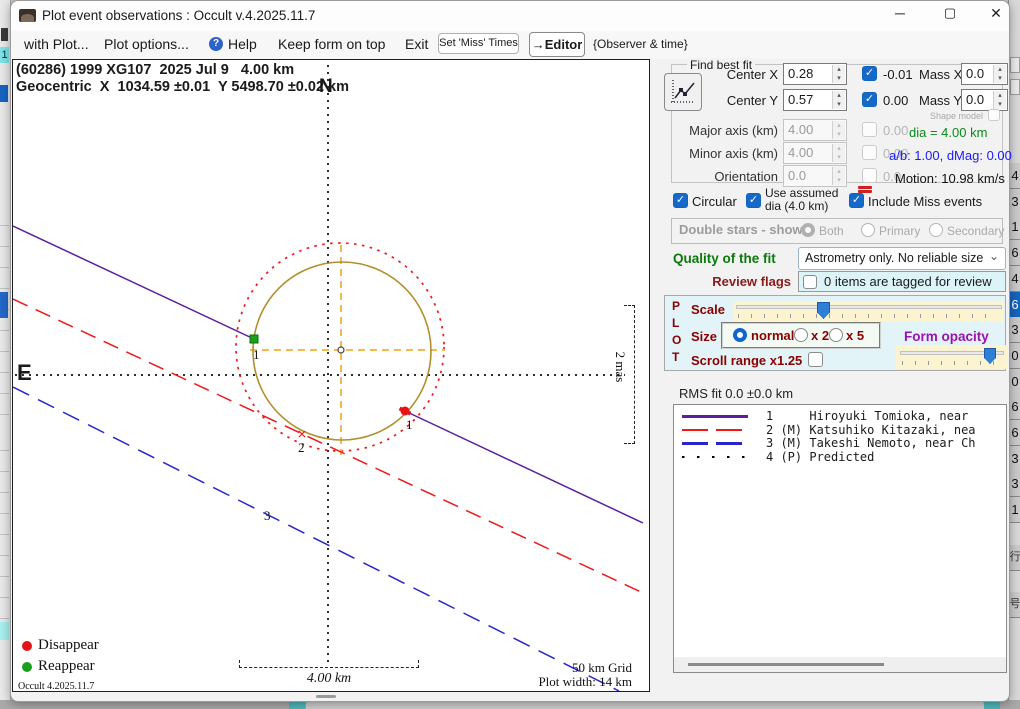 The height and width of the screenshot is (709, 1020). Describe the element at coordinates (952, 357) in the screenshot. I see `form-opacity-slider` at that location.